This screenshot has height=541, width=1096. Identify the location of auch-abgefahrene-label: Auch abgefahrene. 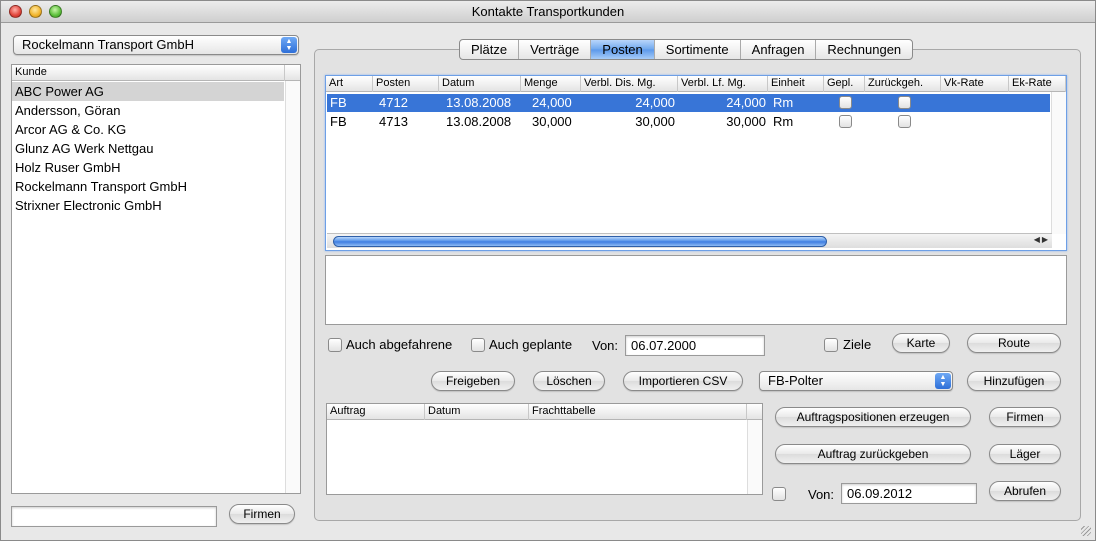
(399, 344).